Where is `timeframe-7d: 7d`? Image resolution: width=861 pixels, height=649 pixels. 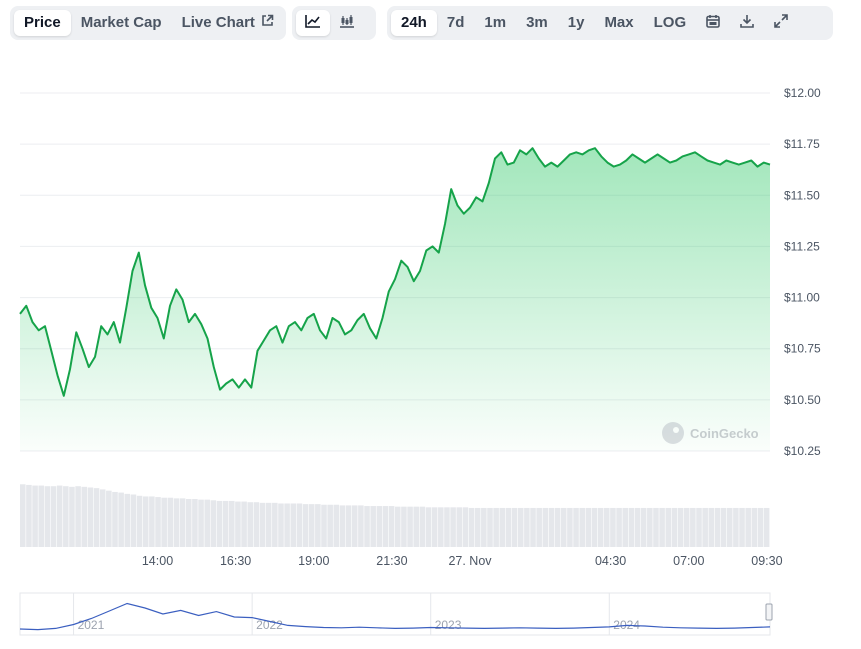 timeframe-7d: 7d is located at coordinates (456, 23).